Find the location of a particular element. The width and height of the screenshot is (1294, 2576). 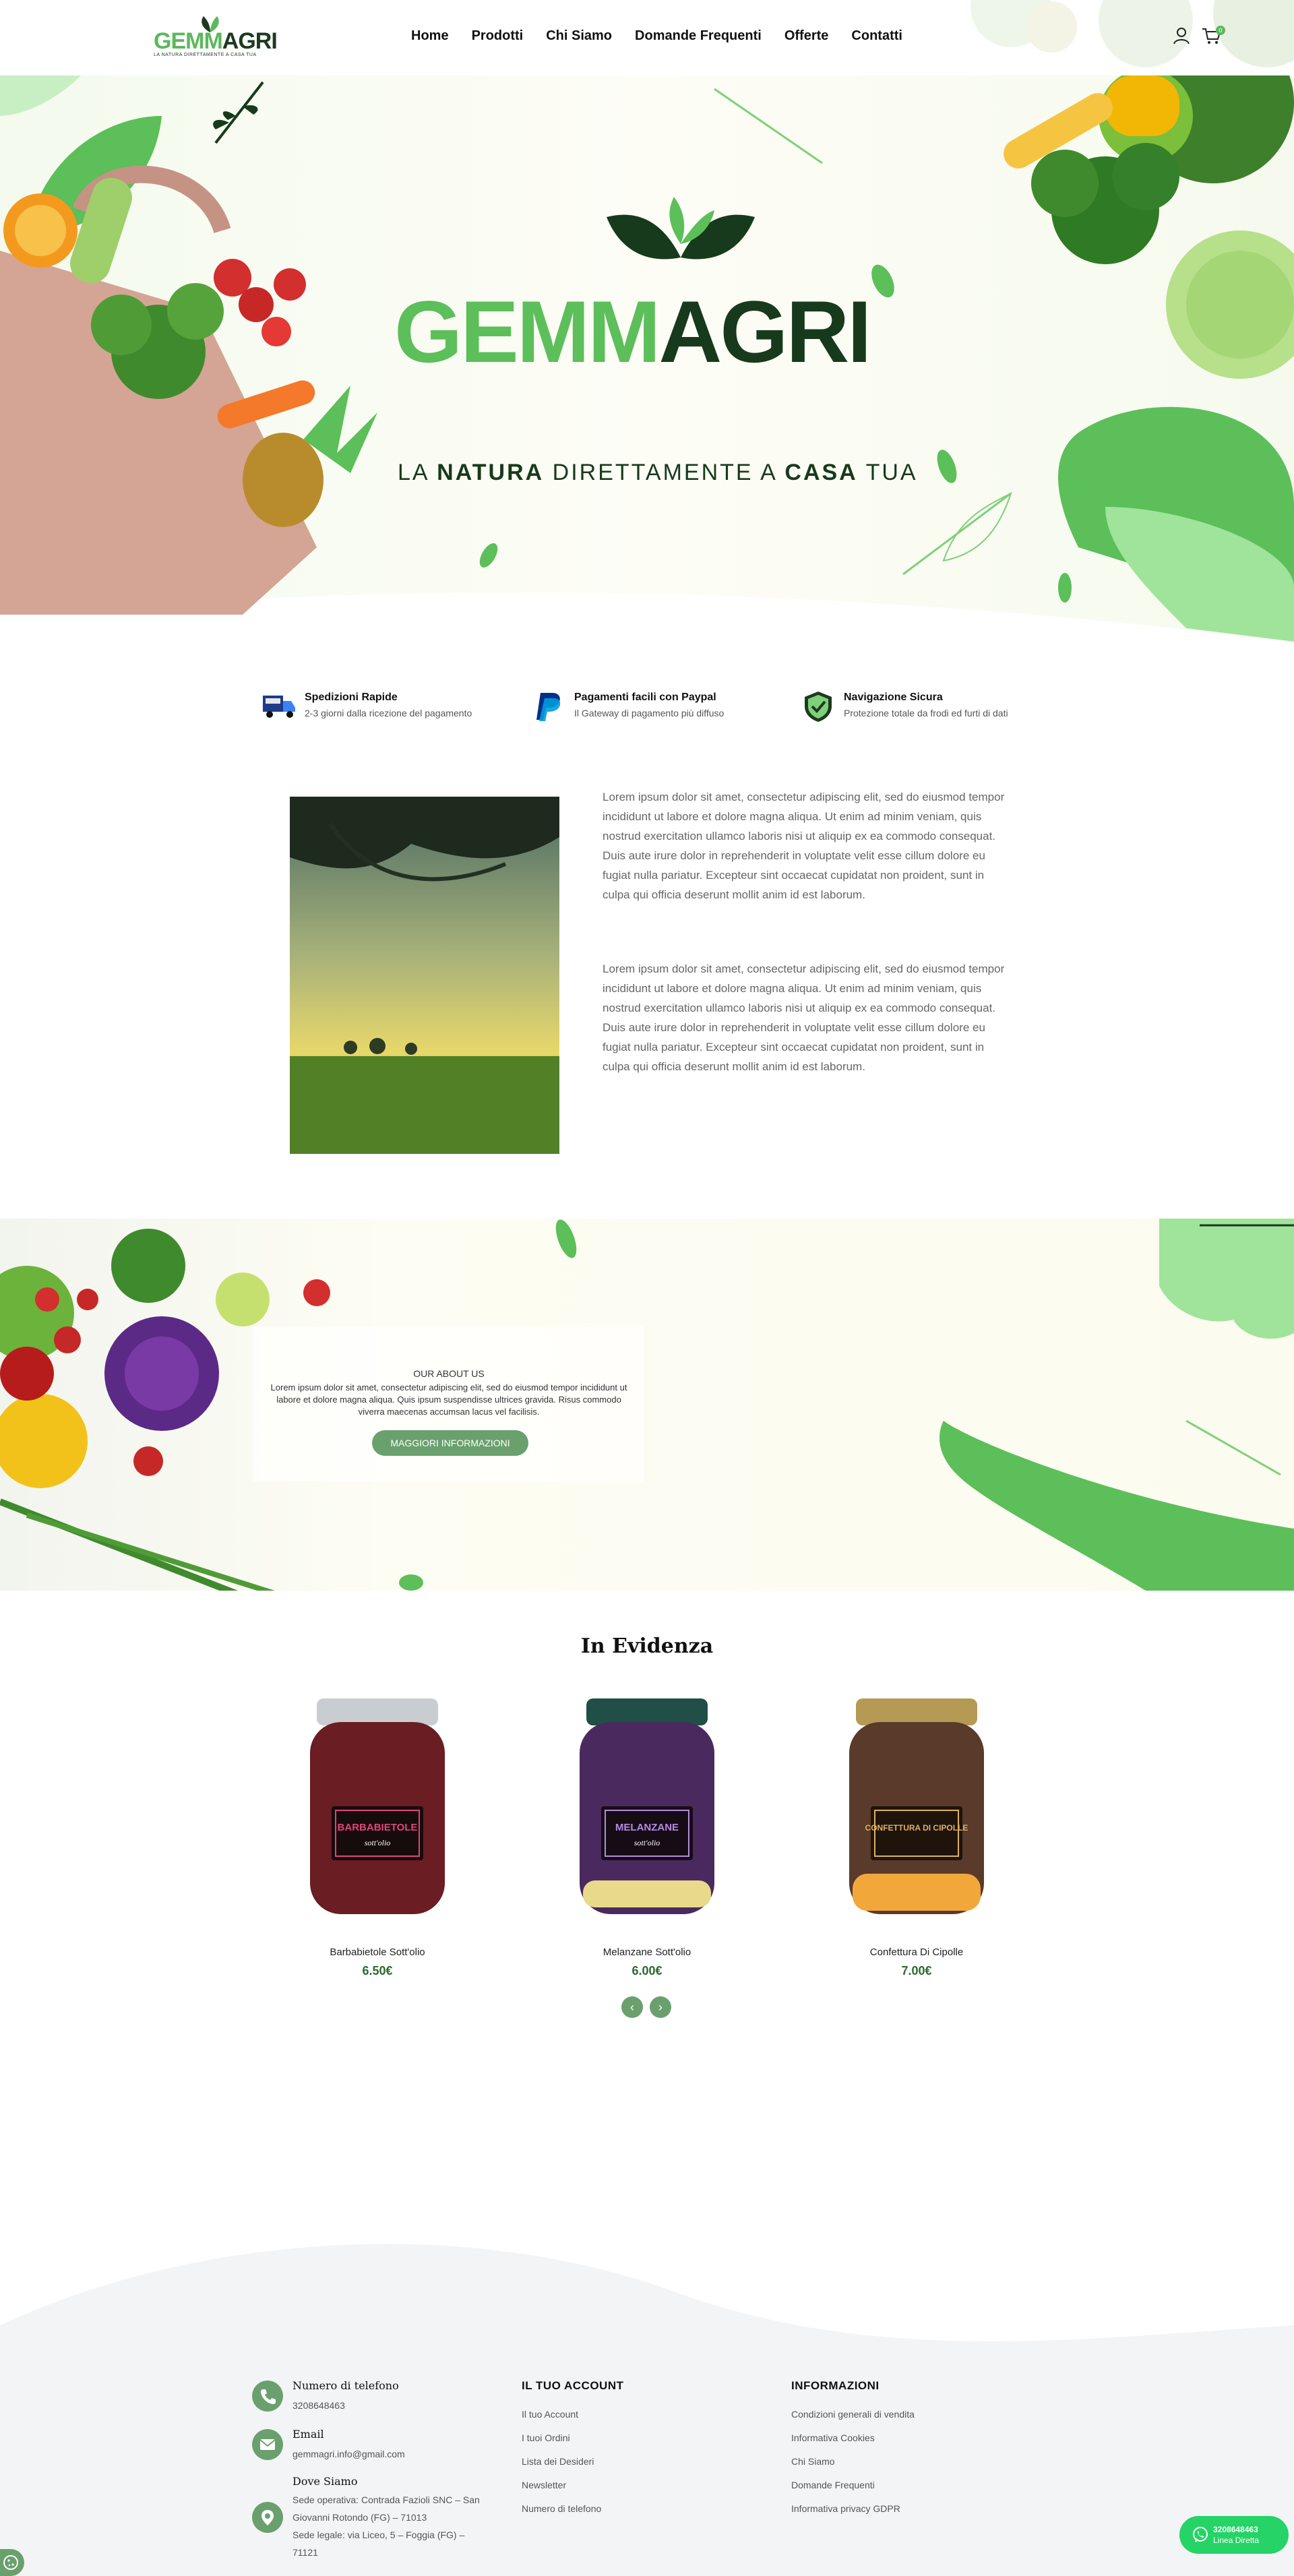

email-glyph is located at coordinates (267, 2444).